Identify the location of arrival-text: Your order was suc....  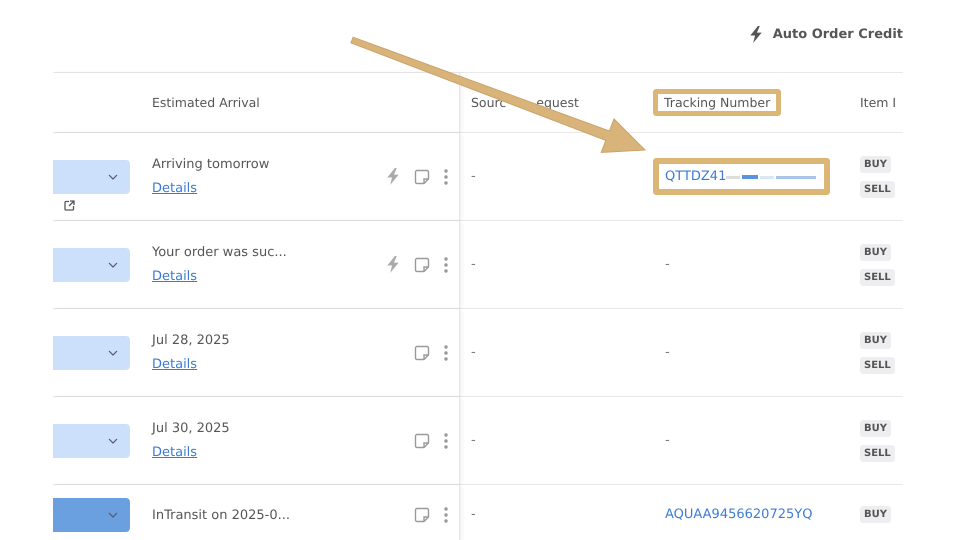
(220, 252).